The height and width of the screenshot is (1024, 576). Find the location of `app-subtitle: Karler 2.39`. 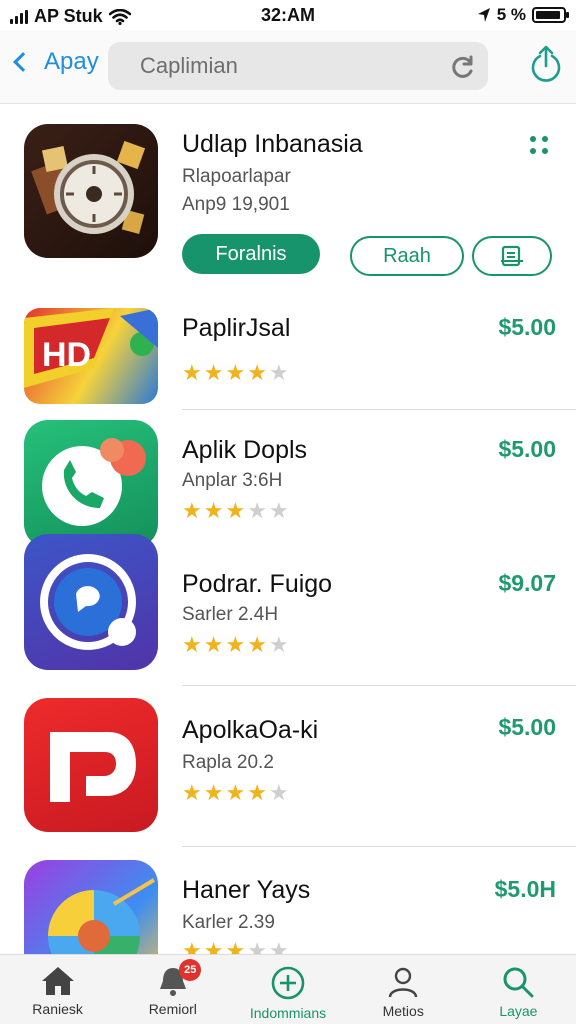

app-subtitle: Karler 2.39 is located at coordinates (228, 922).